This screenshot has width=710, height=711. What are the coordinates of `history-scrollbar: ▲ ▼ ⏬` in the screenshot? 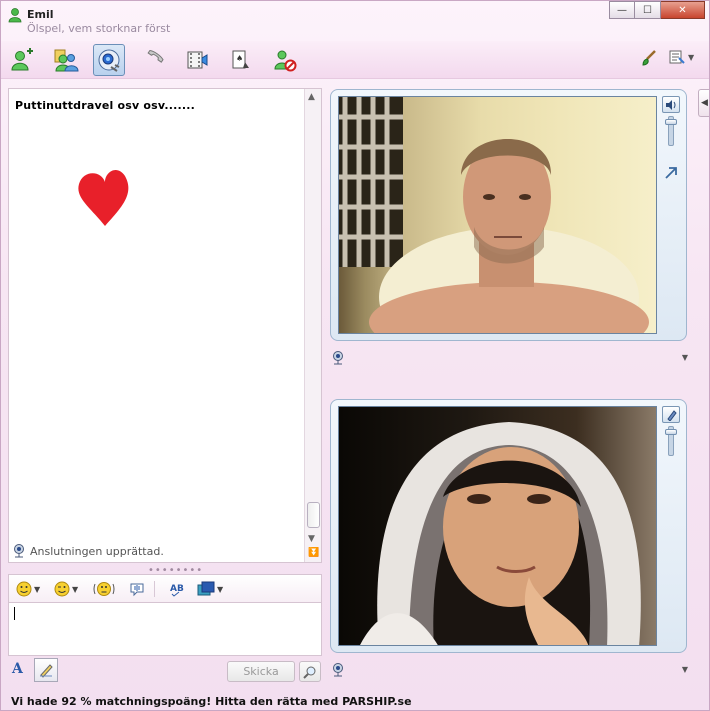 It's located at (312, 325).